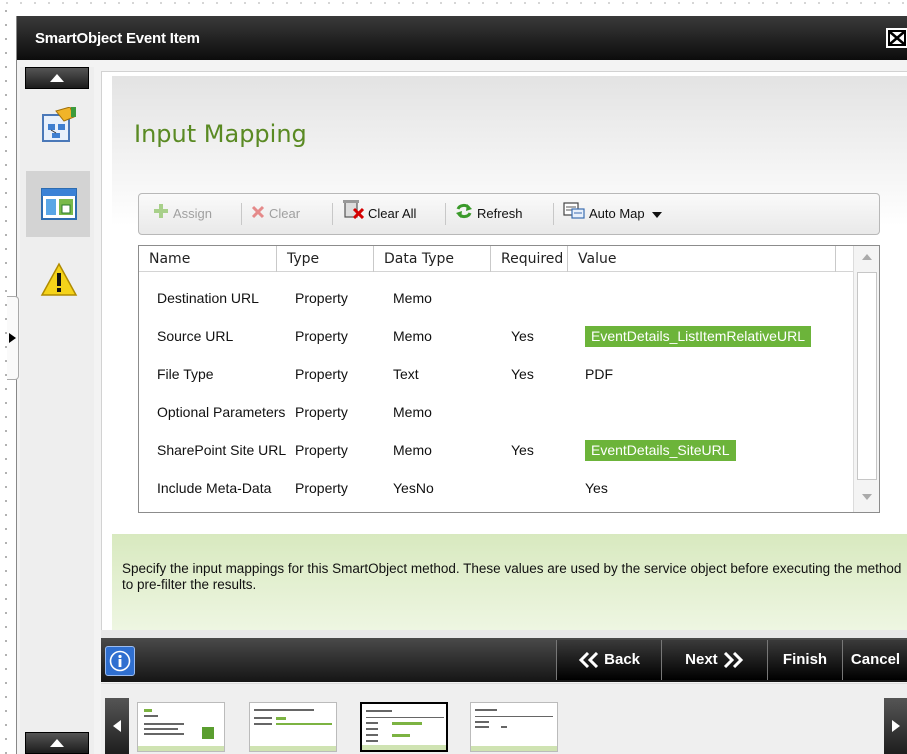  I want to click on thumbnails-prev-button, so click(117, 726).